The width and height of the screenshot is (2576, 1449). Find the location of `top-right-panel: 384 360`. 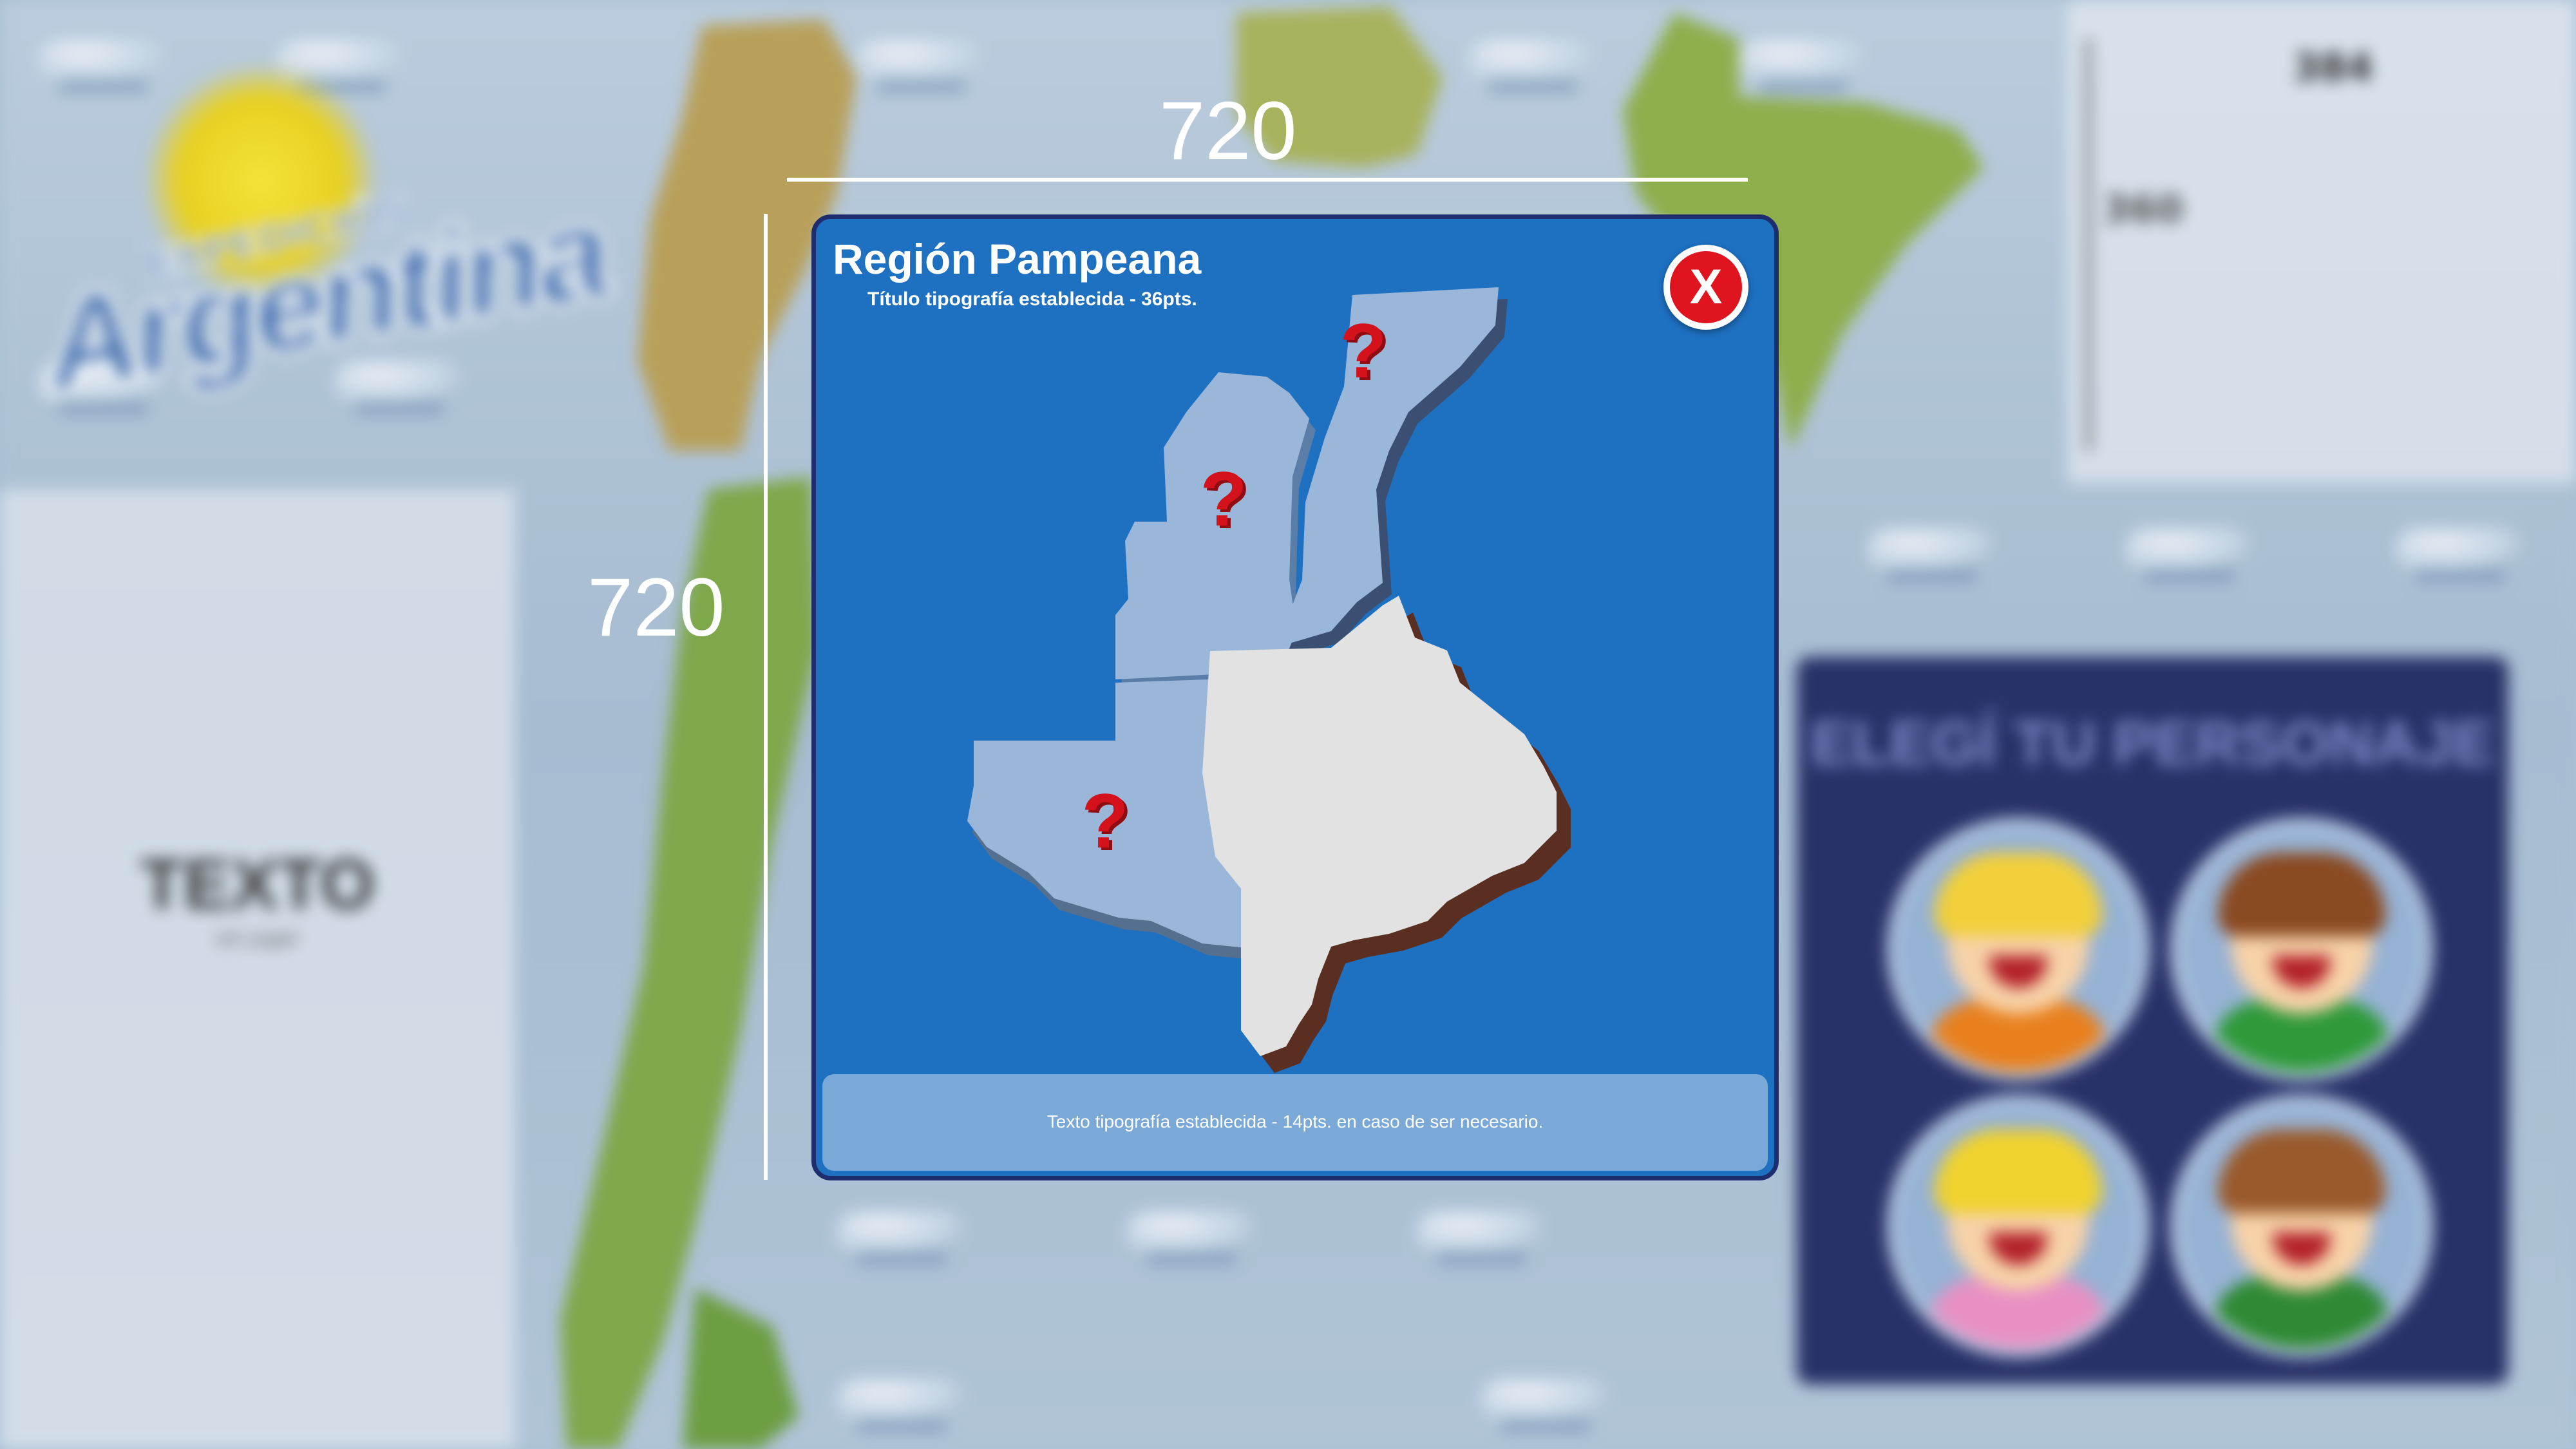

top-right-panel: 384 360 is located at coordinates (2322, 241).